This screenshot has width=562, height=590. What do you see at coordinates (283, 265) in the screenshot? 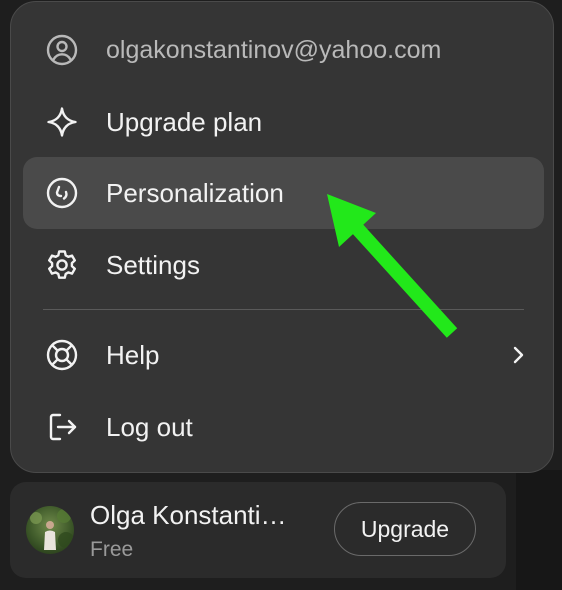
I see `menu-item-settings: Settings` at bounding box center [283, 265].